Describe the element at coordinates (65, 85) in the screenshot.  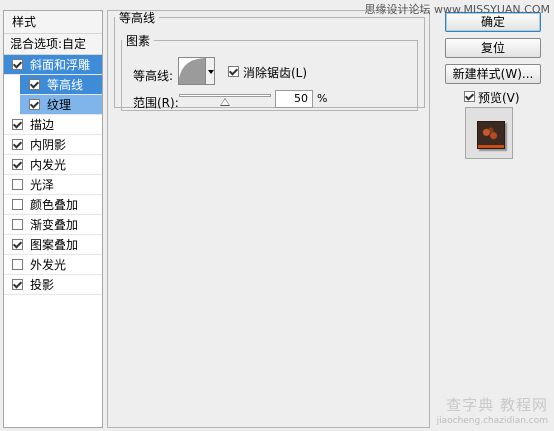
I see `style-item-label: 等高线` at that location.